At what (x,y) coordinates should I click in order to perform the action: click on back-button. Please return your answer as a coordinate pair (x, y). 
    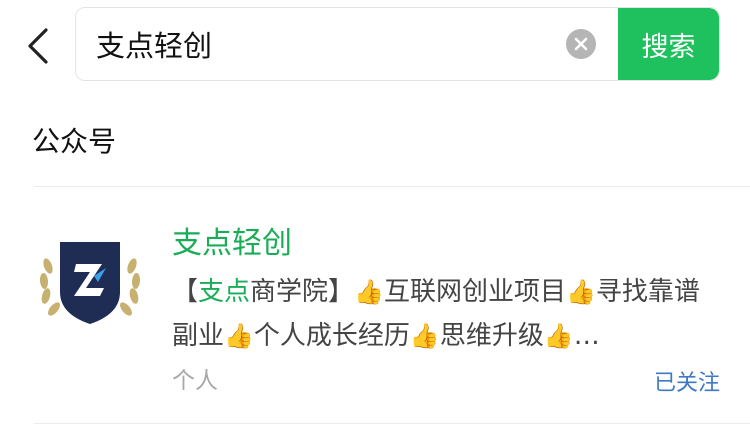
    Looking at the image, I should click on (38, 46).